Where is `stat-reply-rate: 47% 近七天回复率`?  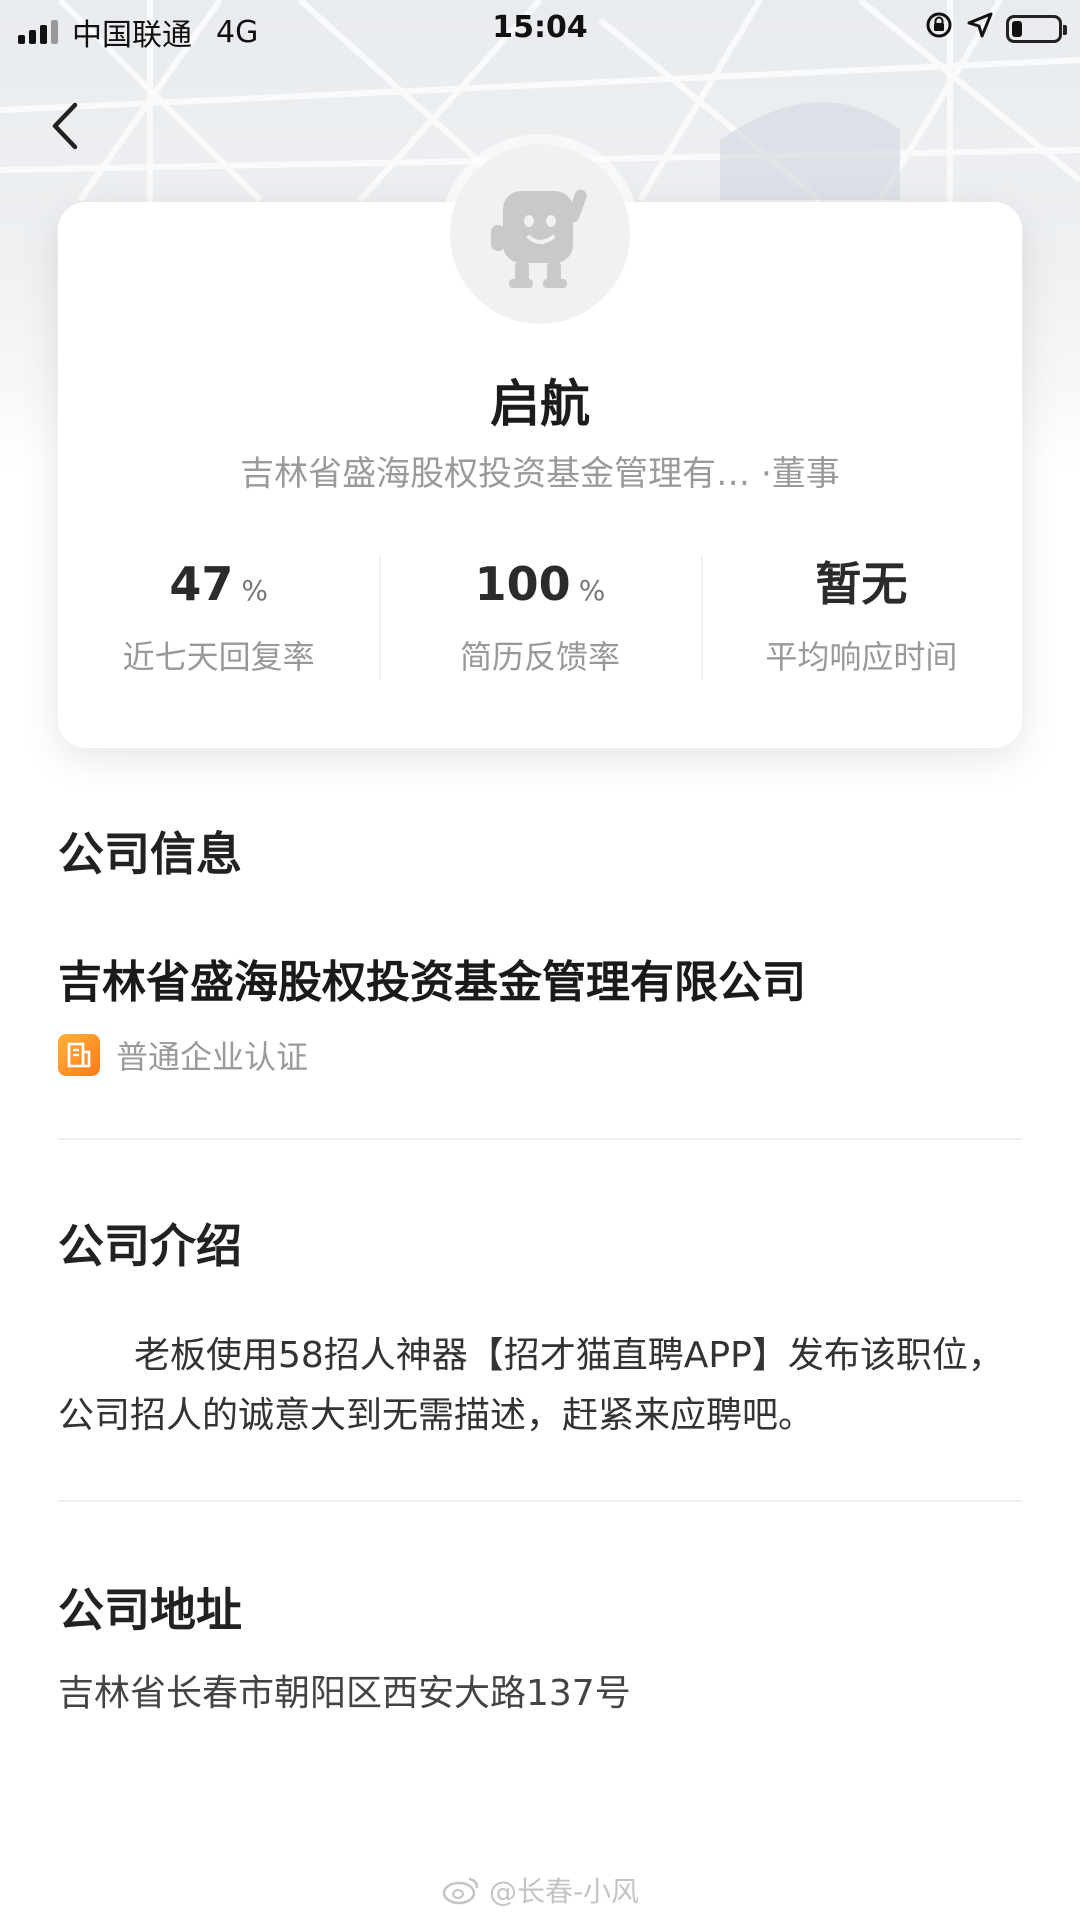
stat-reply-rate: 47% 近七天回复率 is located at coordinates (218, 617).